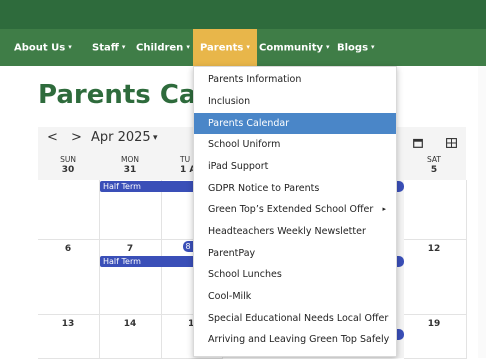 This screenshot has width=486, height=359. What do you see at coordinates (435, 337) in the screenshot?
I see `day-cell: 19` at bounding box center [435, 337].